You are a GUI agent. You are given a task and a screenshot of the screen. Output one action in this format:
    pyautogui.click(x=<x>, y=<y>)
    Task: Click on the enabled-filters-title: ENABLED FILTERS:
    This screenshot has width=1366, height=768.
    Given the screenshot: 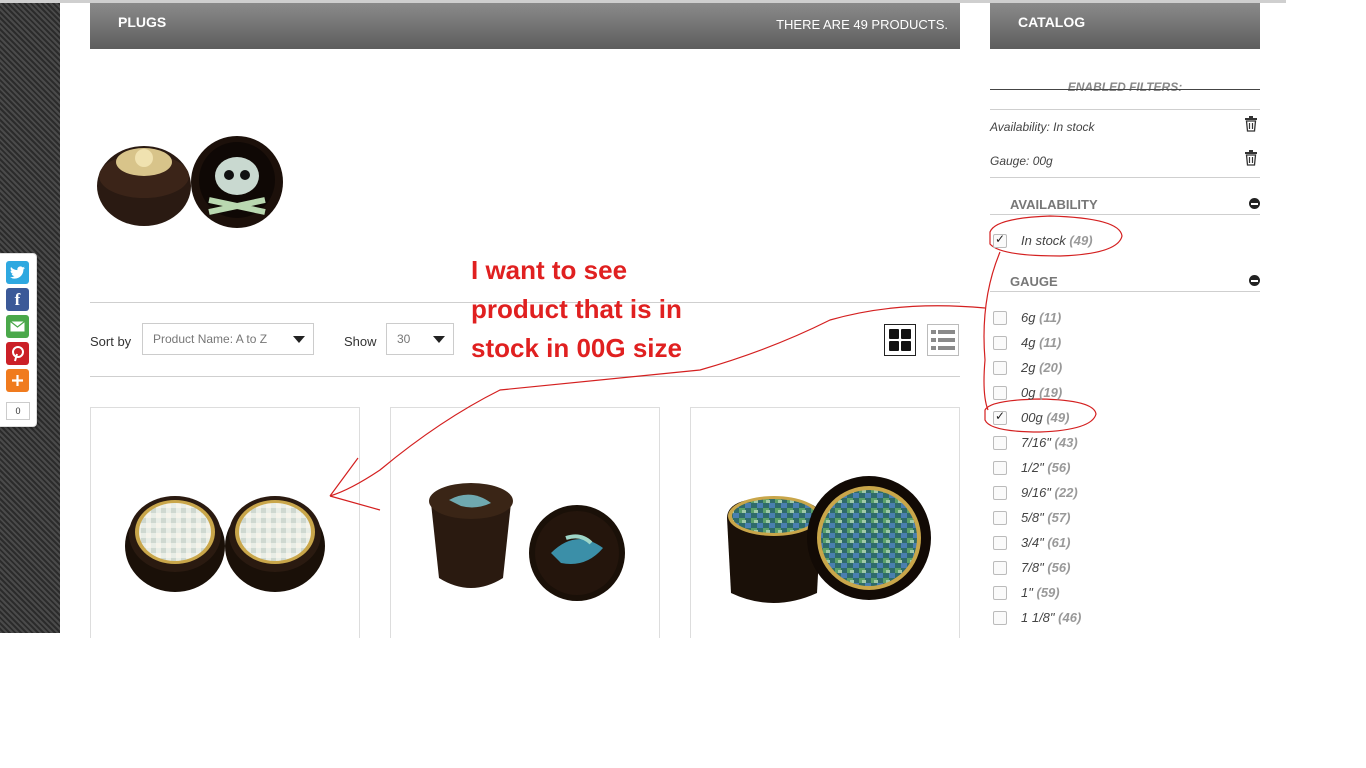 What is the action you would take?
    pyautogui.click(x=1125, y=87)
    